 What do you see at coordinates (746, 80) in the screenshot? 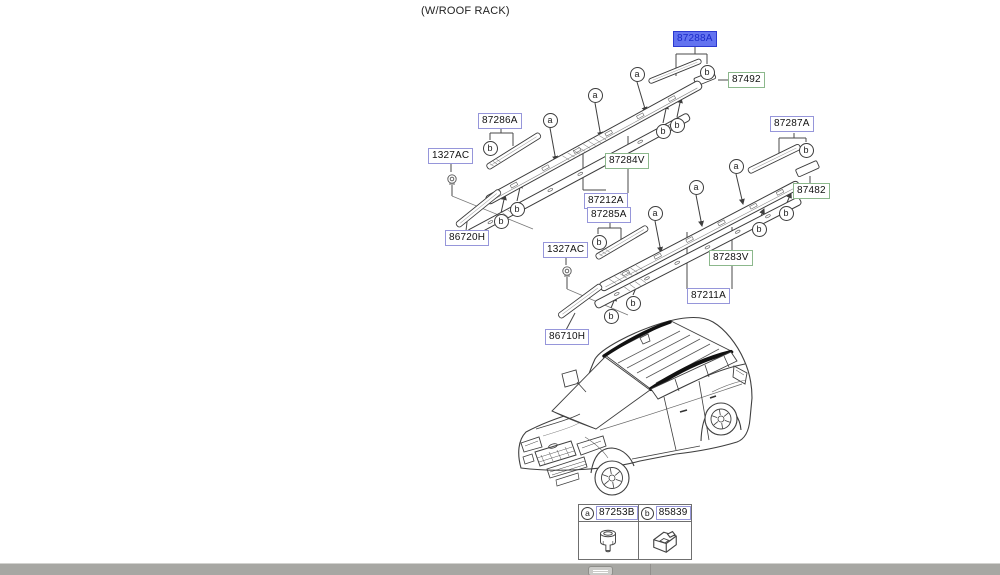
I see `part-label-87492: 87492` at bounding box center [746, 80].